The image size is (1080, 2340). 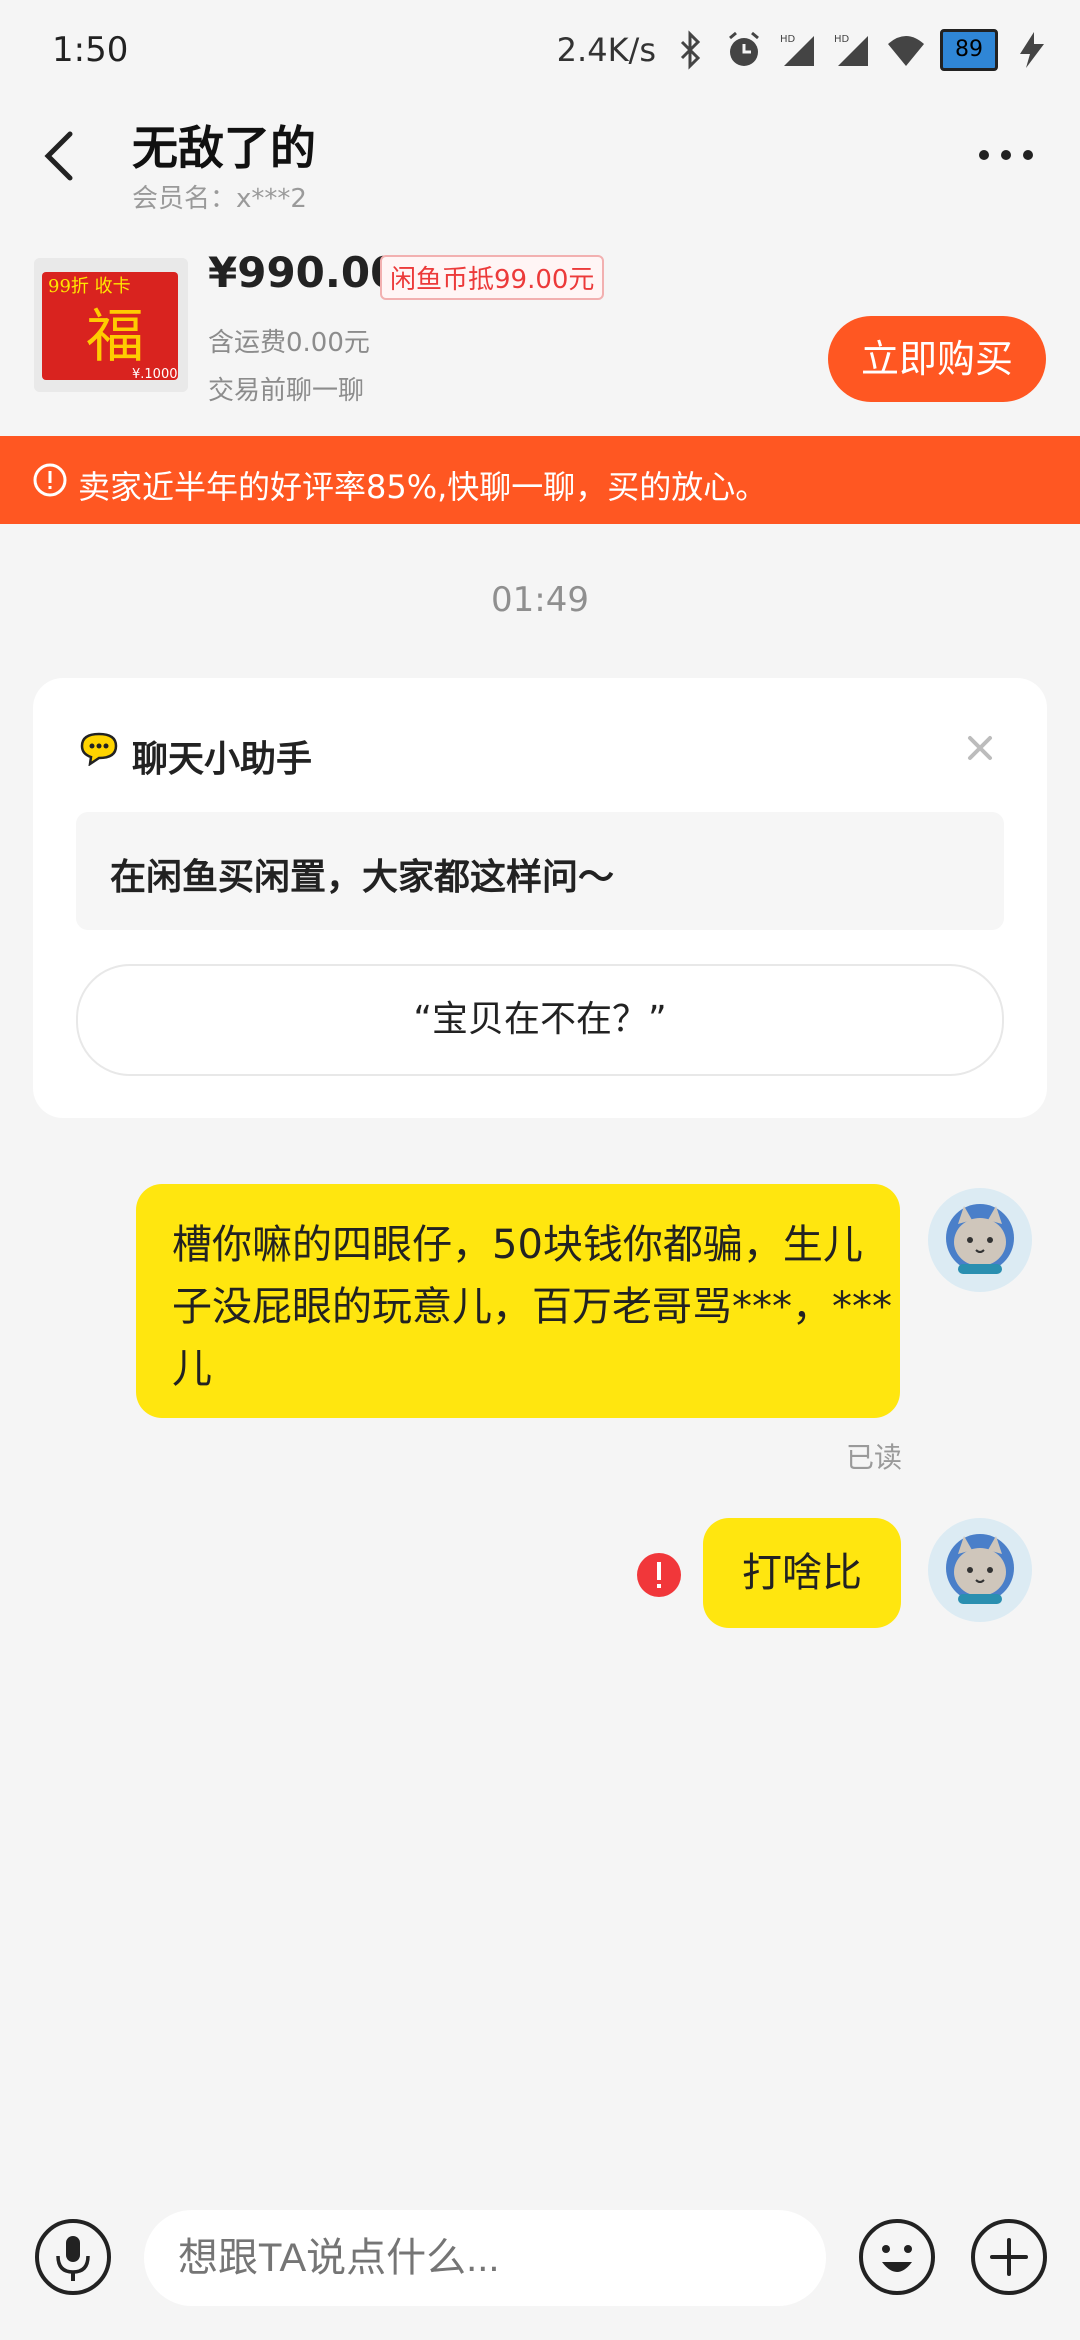 I want to click on message-text: 槽你嘛的四眼仔，50块钱你都骗，生儿子没屁眼的玩意儿，百万老哥骂***，***儿, so click(x=532, y=1307).